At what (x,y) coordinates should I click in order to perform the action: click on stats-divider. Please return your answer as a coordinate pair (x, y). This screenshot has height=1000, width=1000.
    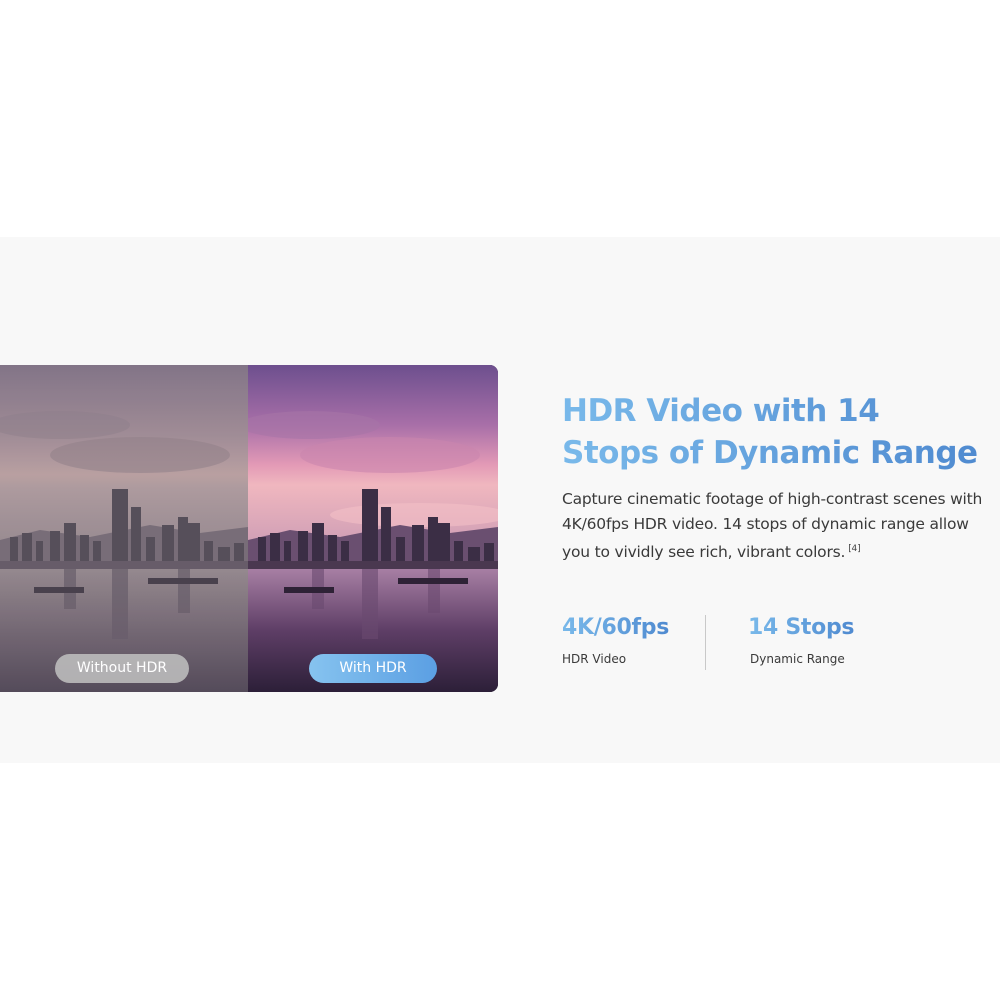
    Looking at the image, I should click on (705, 642).